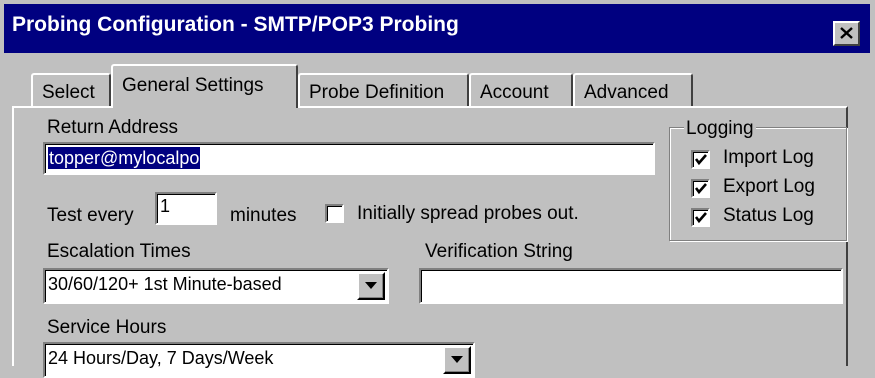 The image size is (875, 378). Describe the element at coordinates (193, 85) in the screenshot. I see `tab-label: General Settings` at that location.